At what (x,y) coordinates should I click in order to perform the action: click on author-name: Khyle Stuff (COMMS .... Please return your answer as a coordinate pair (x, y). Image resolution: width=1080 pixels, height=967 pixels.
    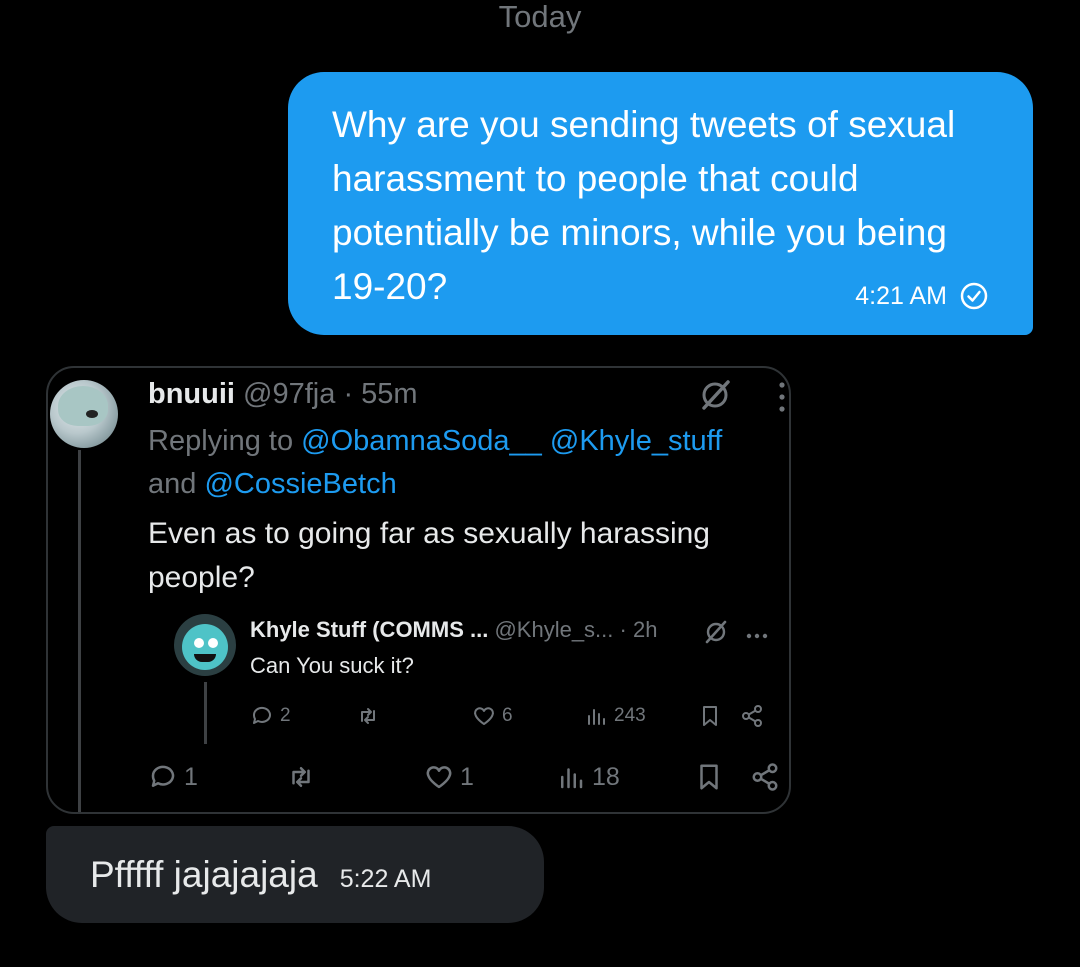
    Looking at the image, I should click on (369, 629).